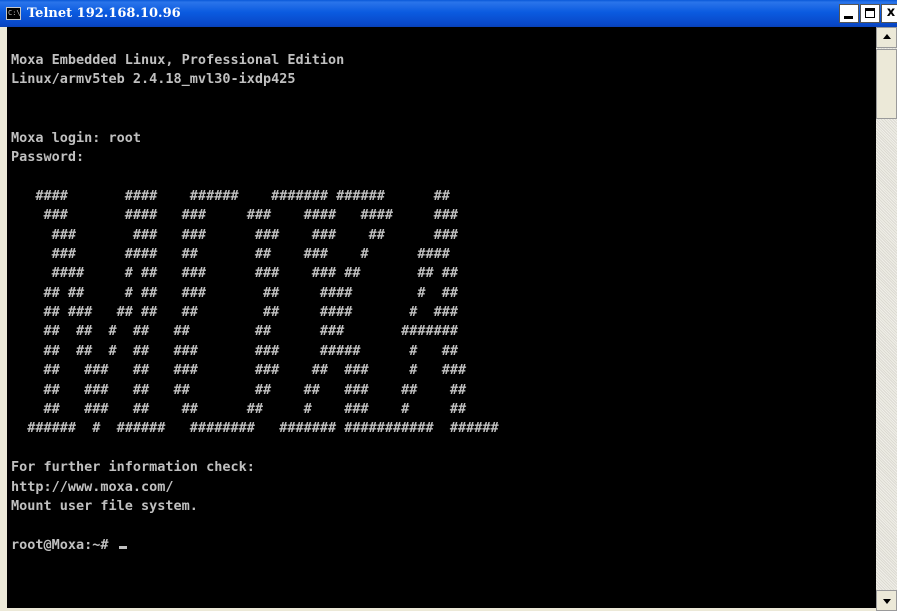 This screenshot has width=897, height=611. I want to click on header-line: Password:, so click(48, 156).